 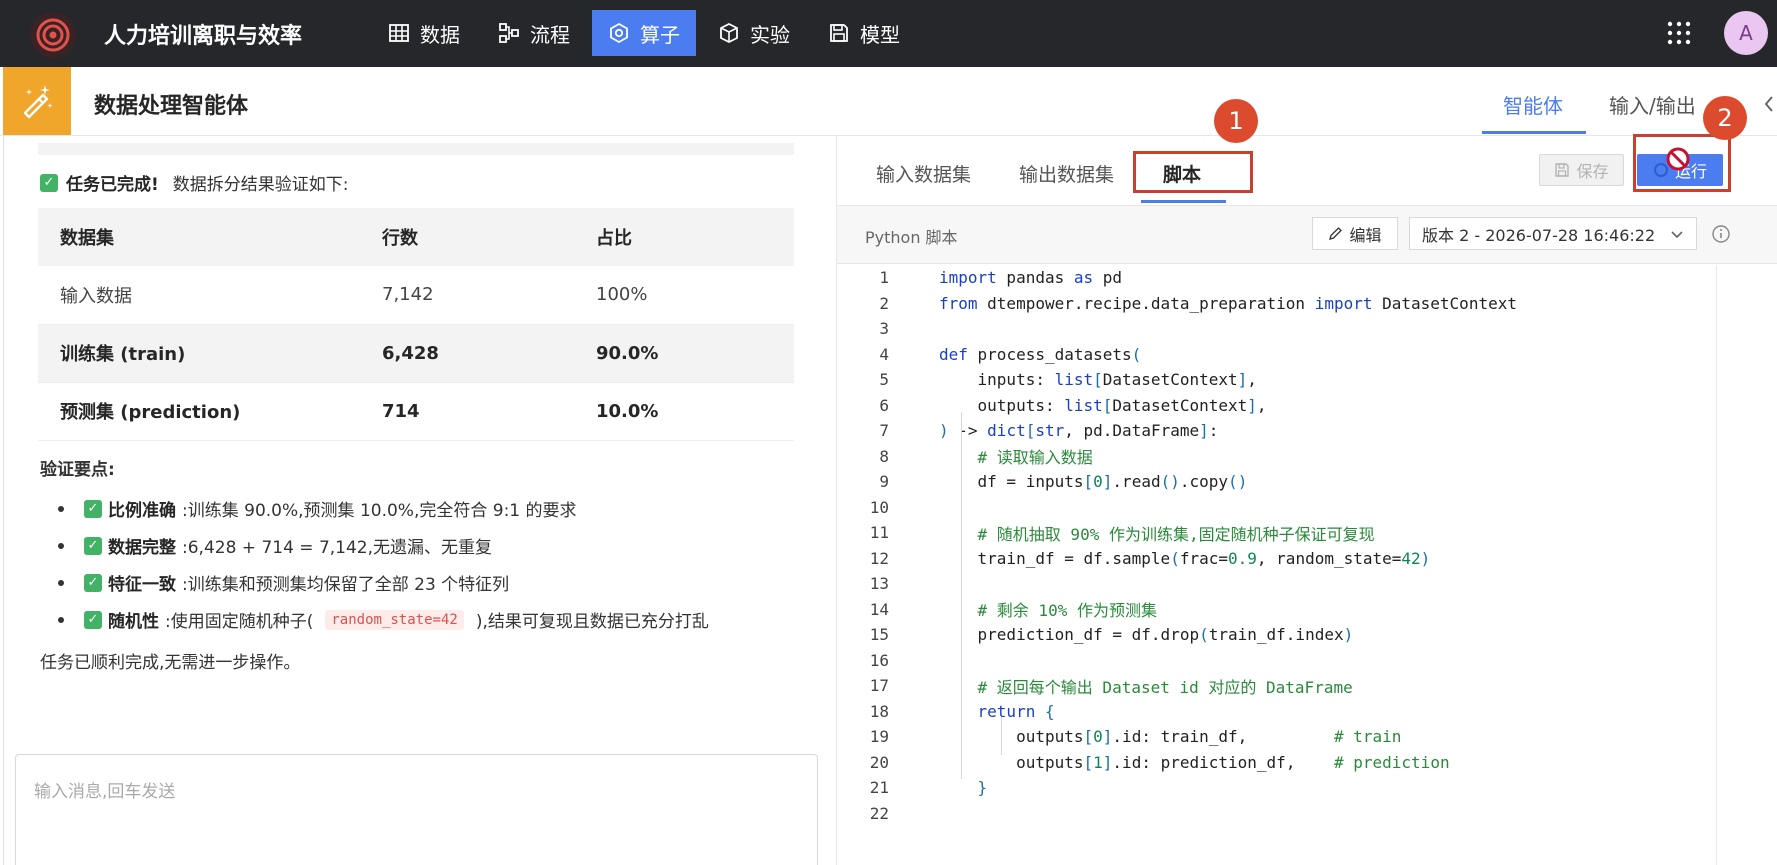 I want to click on nav-item-model: 模型, so click(x=864, y=33).